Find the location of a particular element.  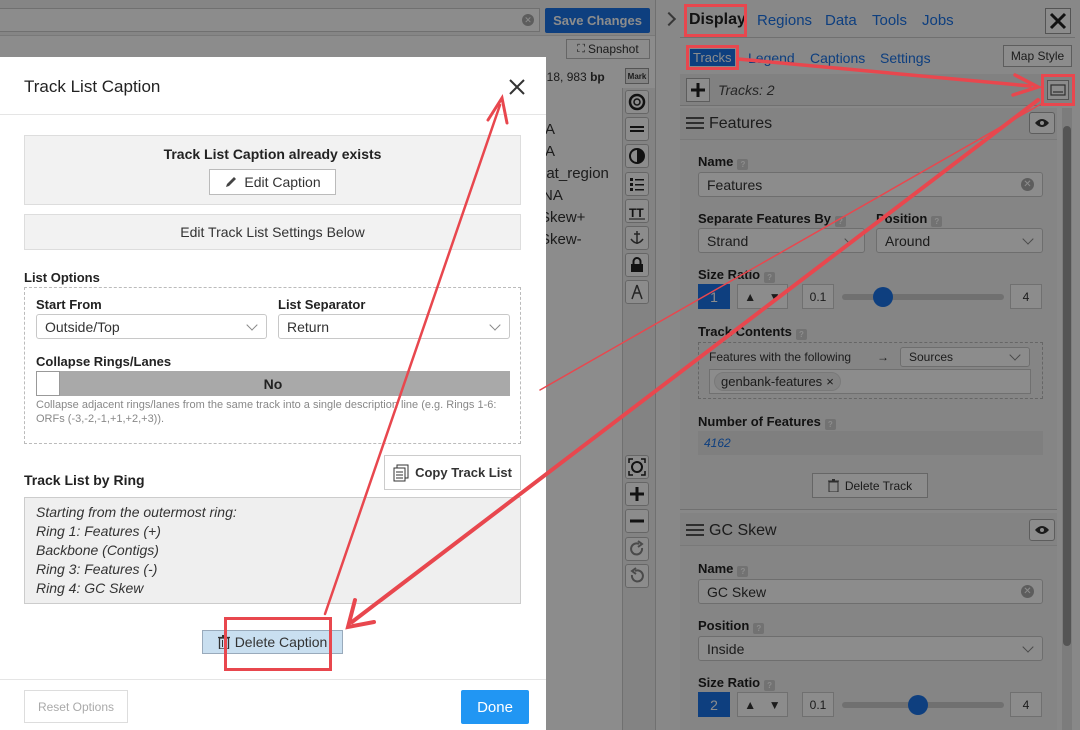

arrow-tracks-to-caption-button is located at coordinates (884, 72).